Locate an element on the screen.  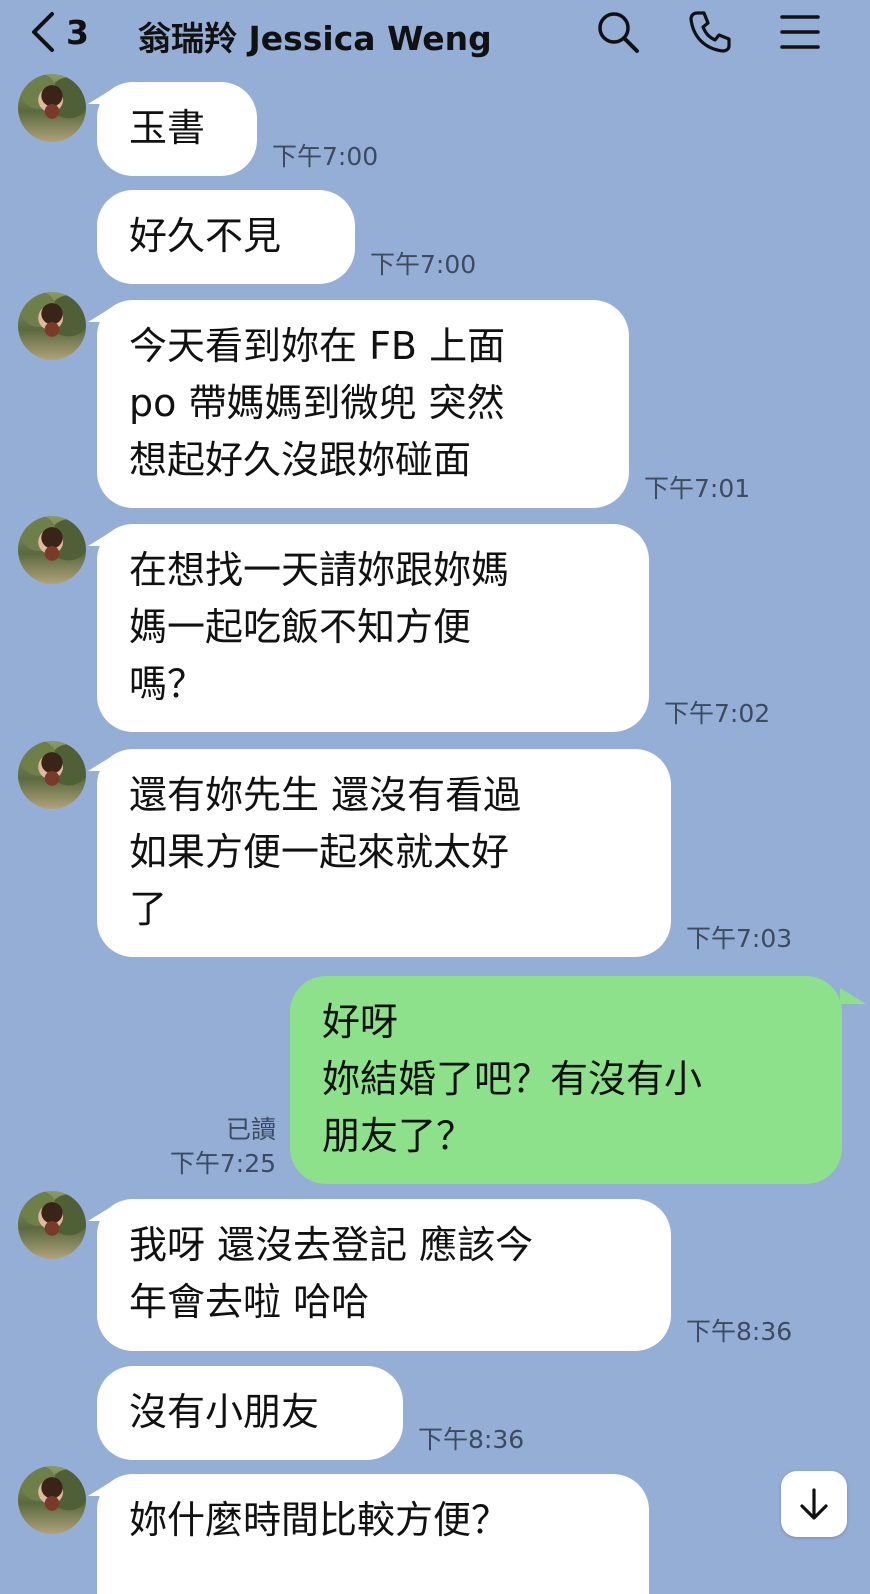
scroll-to-bottom-button is located at coordinates (814, 1504).